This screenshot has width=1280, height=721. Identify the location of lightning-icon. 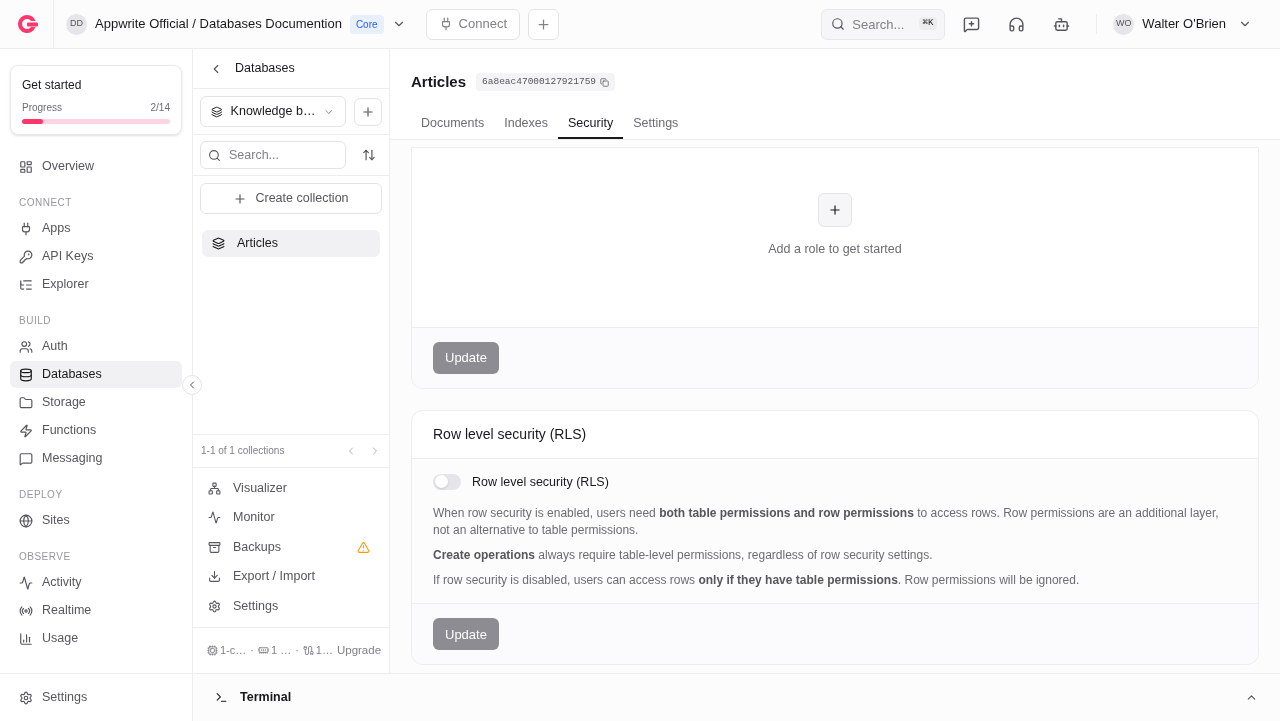
(26, 430).